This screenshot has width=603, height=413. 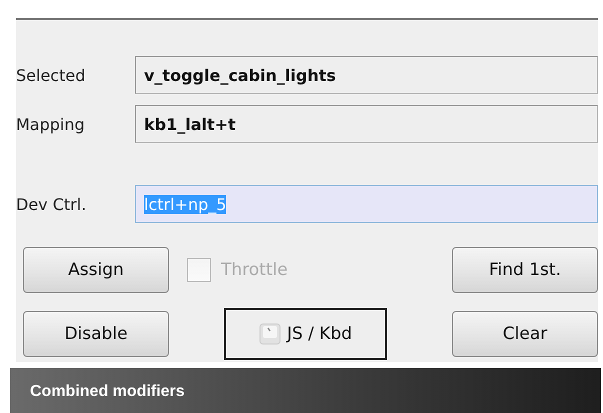 I want to click on push-button: Find 1st., so click(x=525, y=270).